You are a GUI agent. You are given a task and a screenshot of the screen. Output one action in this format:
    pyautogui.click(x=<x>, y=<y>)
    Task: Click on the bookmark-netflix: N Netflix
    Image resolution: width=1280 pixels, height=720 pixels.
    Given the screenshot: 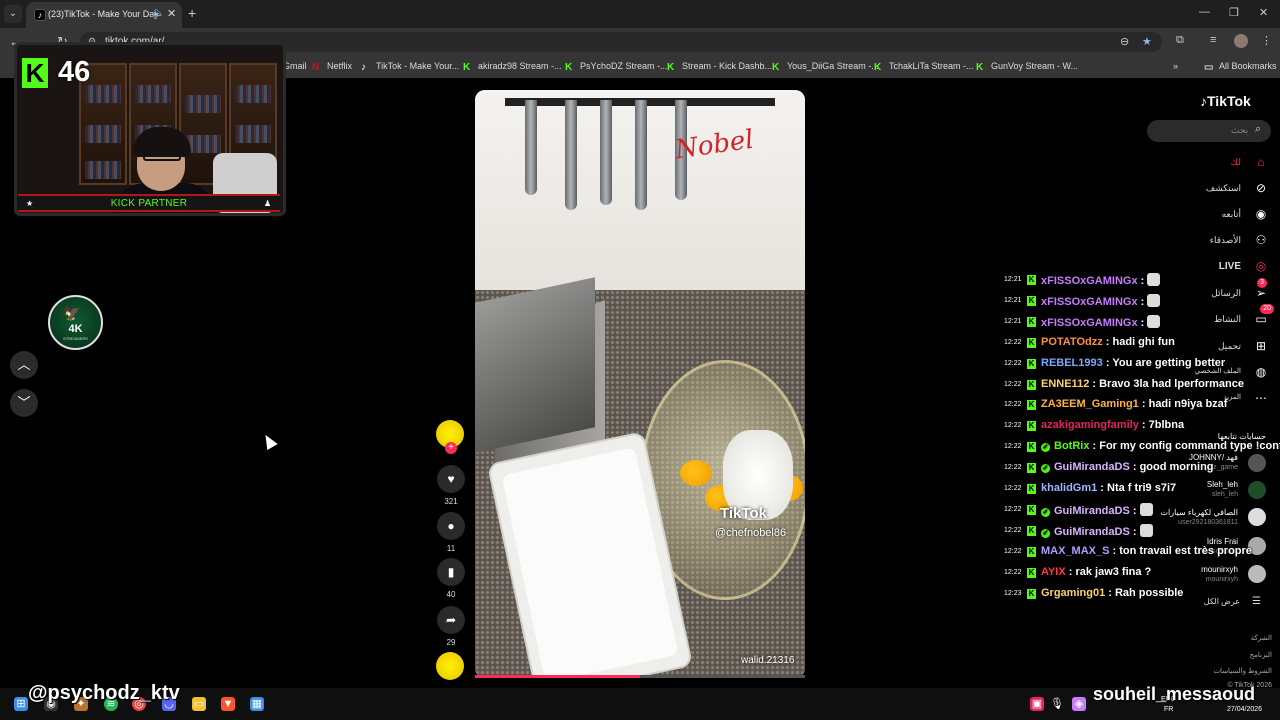 What is the action you would take?
    pyautogui.click(x=332, y=67)
    